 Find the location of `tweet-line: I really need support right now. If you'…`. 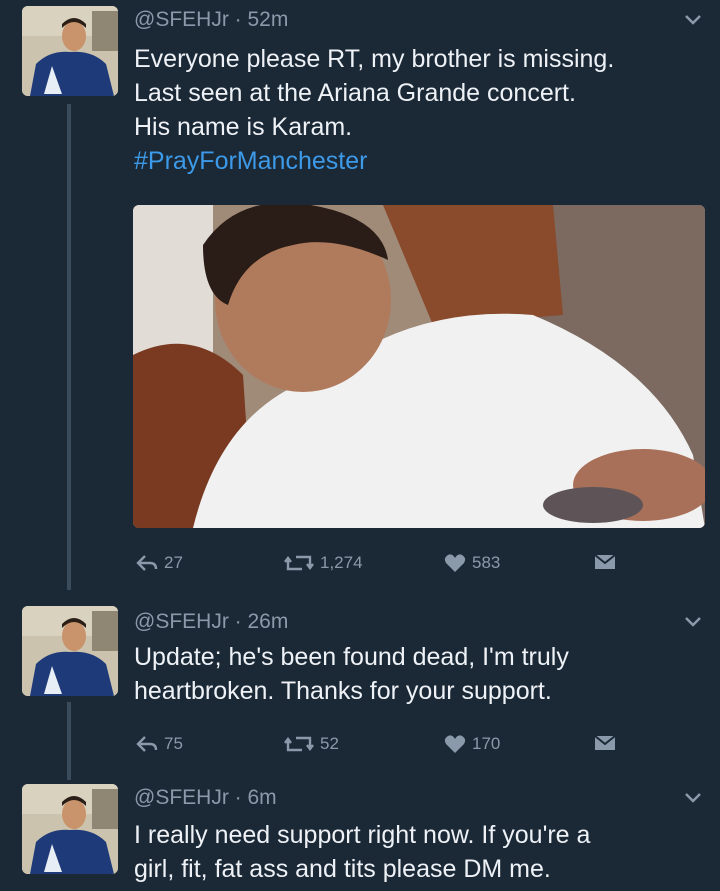

tweet-line: I really need support right now. If you'… is located at coordinates (362, 835).